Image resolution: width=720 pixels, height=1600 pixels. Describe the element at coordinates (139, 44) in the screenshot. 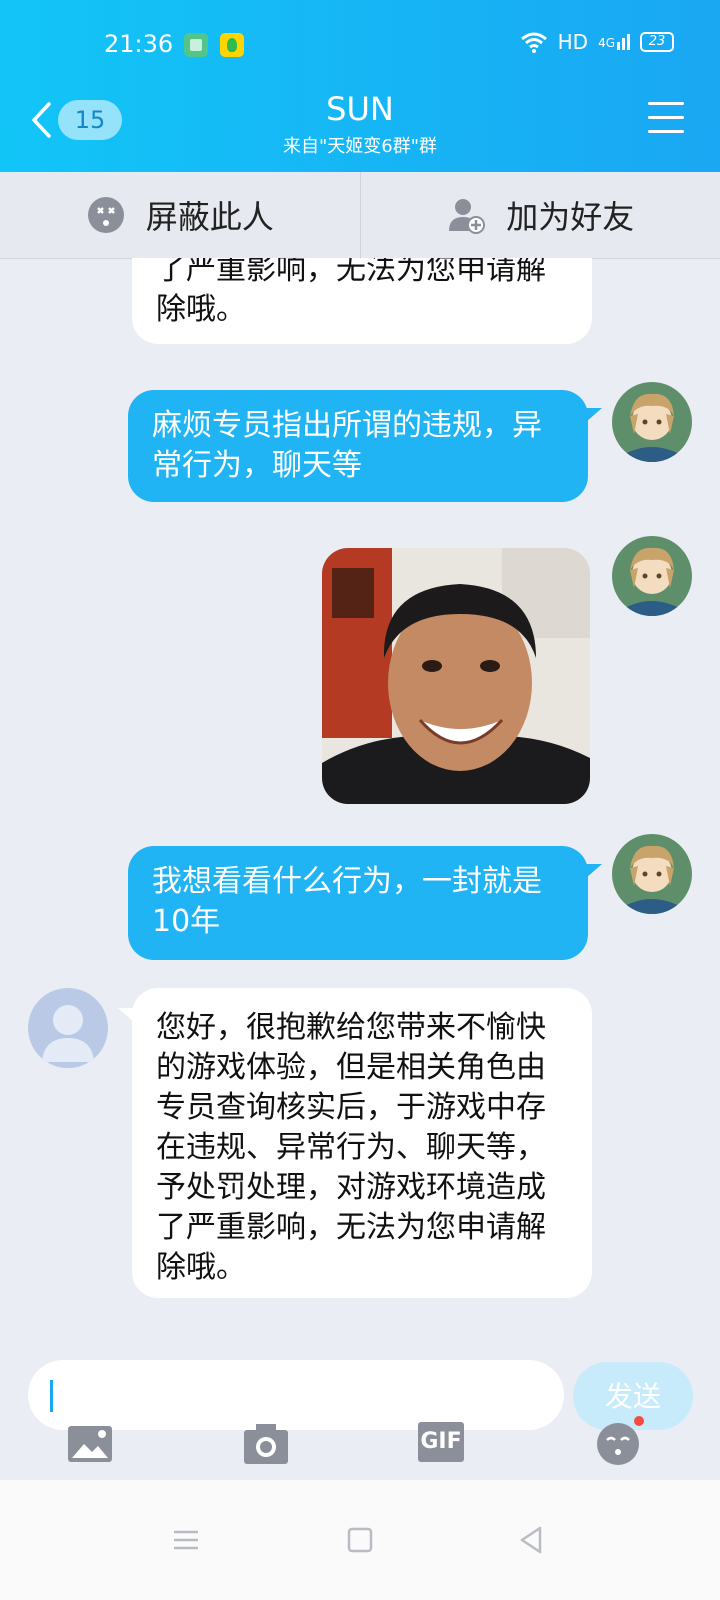

I see `status-time: 21:36` at that location.